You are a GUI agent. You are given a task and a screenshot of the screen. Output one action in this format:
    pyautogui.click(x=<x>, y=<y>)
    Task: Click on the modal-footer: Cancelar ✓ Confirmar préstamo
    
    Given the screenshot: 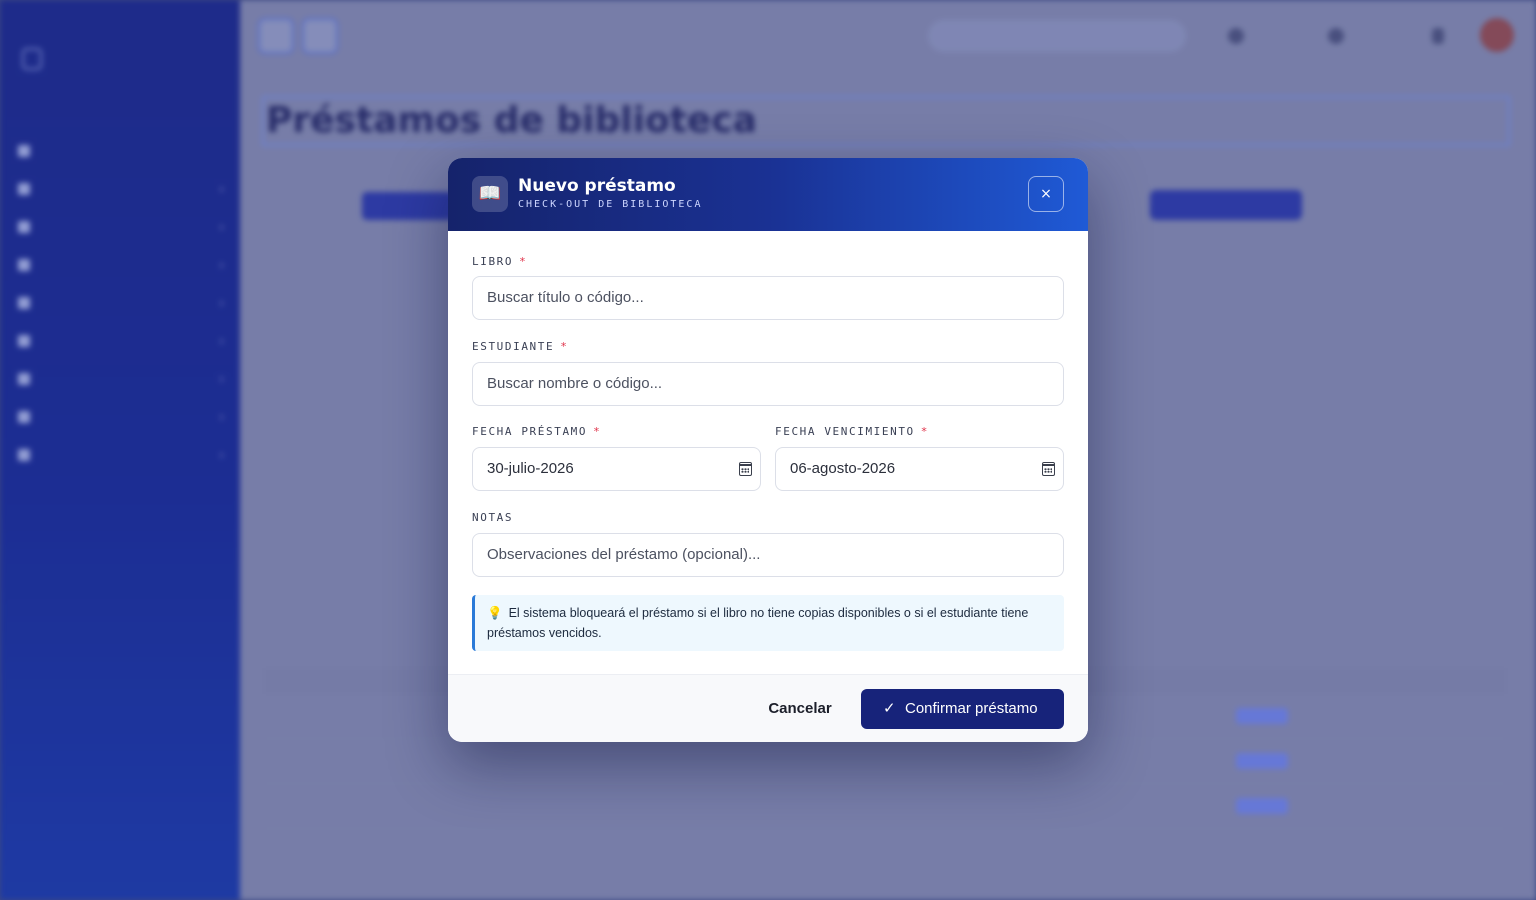 What is the action you would take?
    pyautogui.click(x=768, y=708)
    